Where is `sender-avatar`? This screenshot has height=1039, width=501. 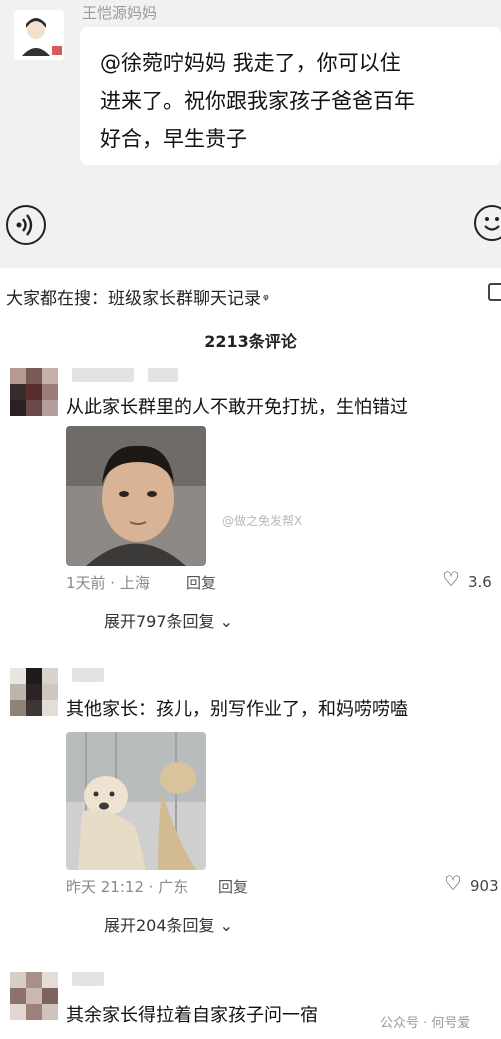 sender-avatar is located at coordinates (39, 35).